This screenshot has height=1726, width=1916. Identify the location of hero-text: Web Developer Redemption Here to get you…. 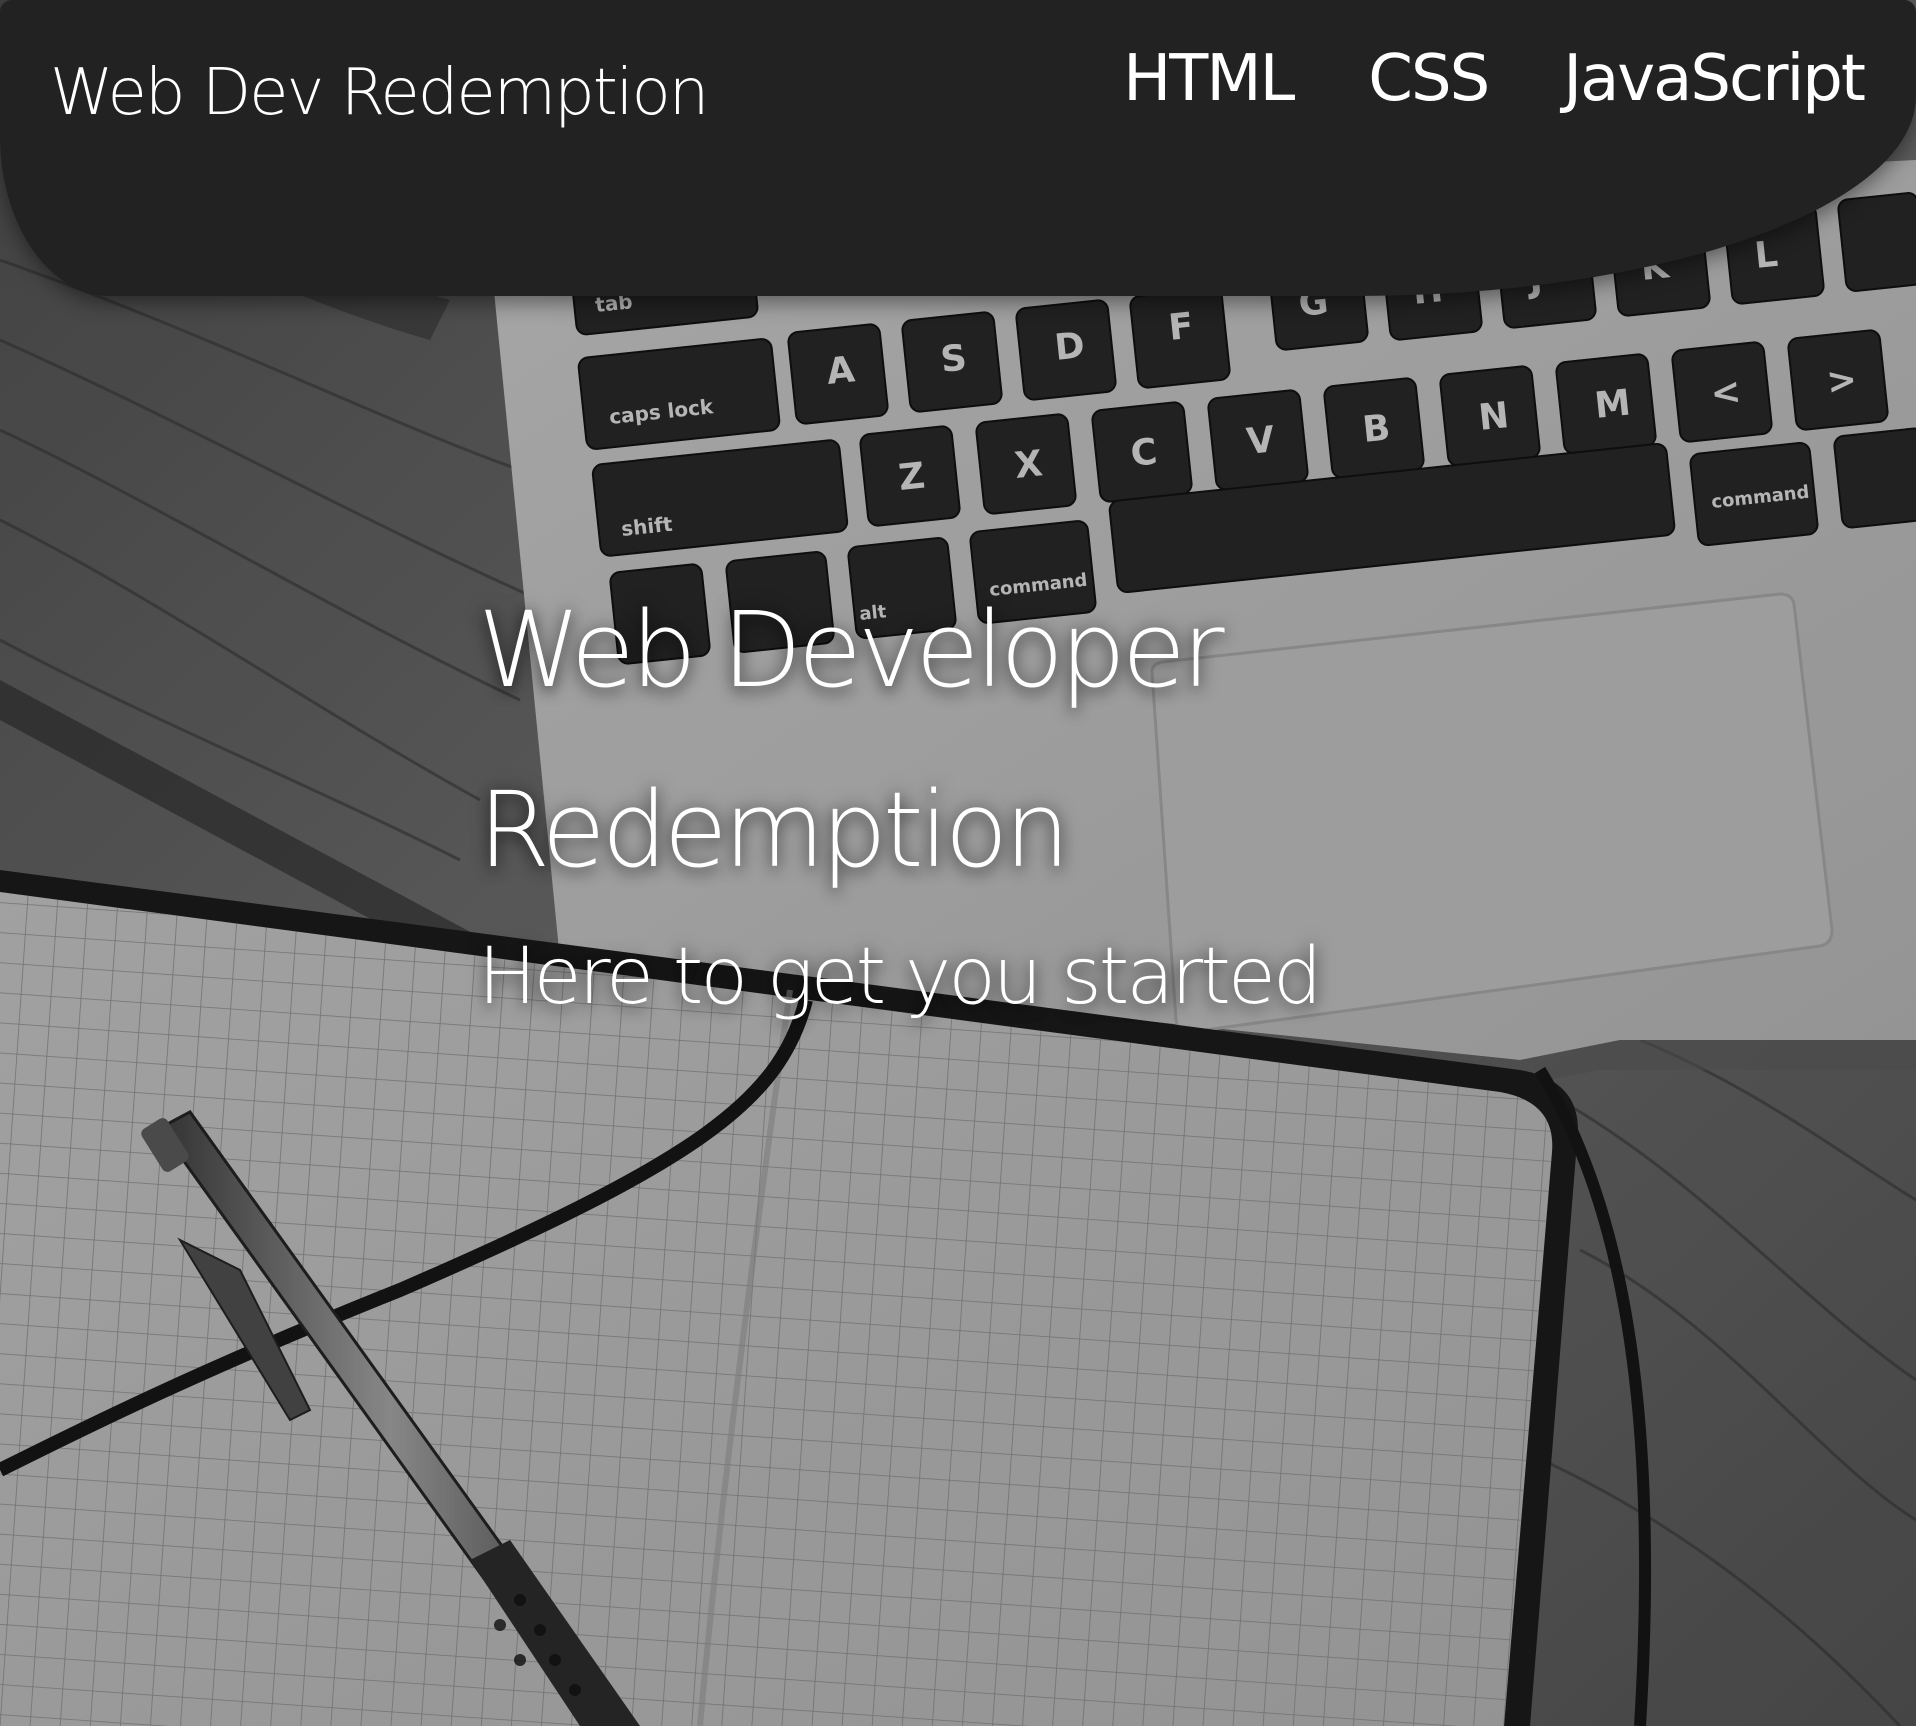
(928, 791).